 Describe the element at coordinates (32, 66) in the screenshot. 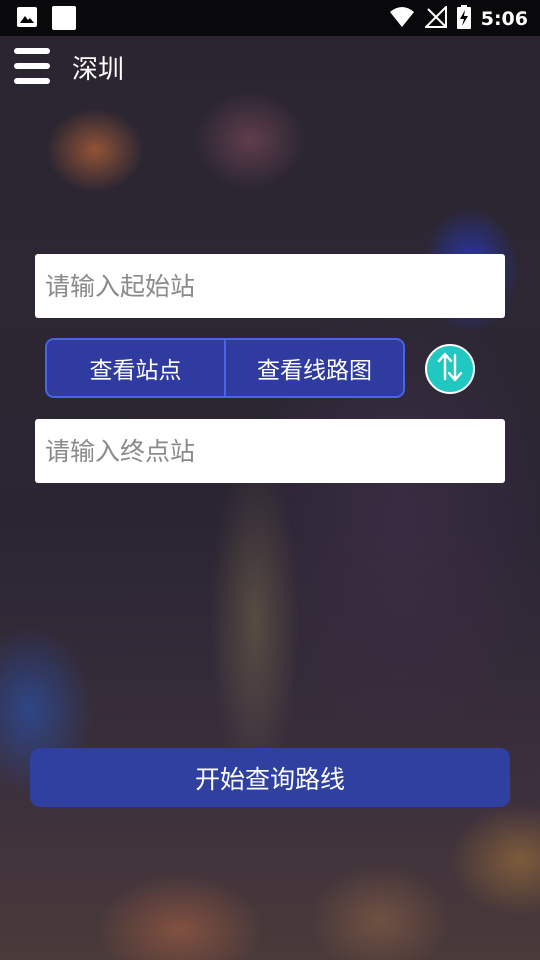

I see `hamburger-menu-icon` at that location.